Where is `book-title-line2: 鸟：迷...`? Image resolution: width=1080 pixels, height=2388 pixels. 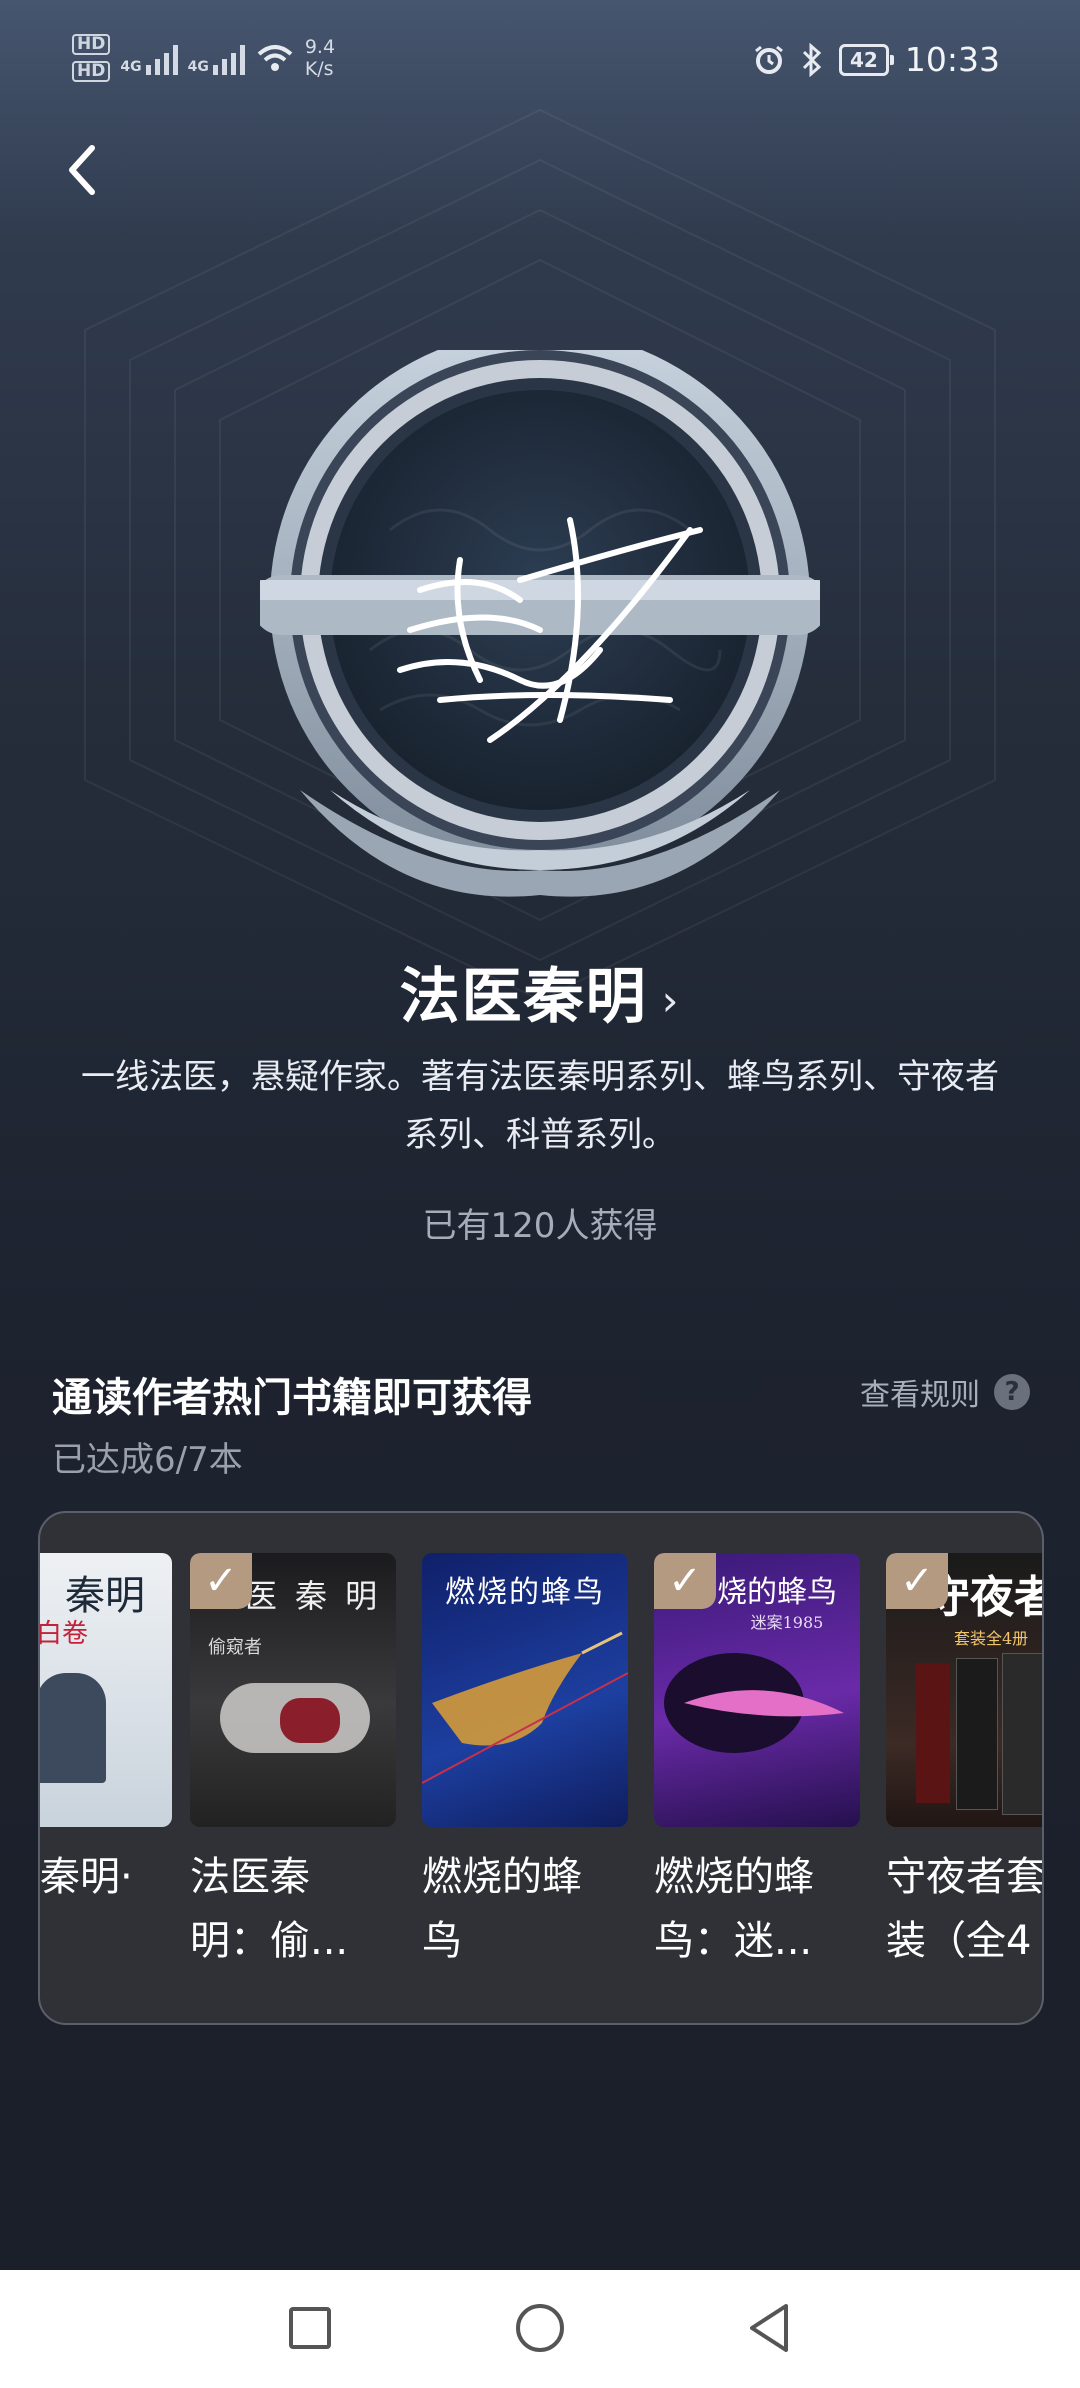
book-title-line2: 鸟：迷... is located at coordinates (733, 1941).